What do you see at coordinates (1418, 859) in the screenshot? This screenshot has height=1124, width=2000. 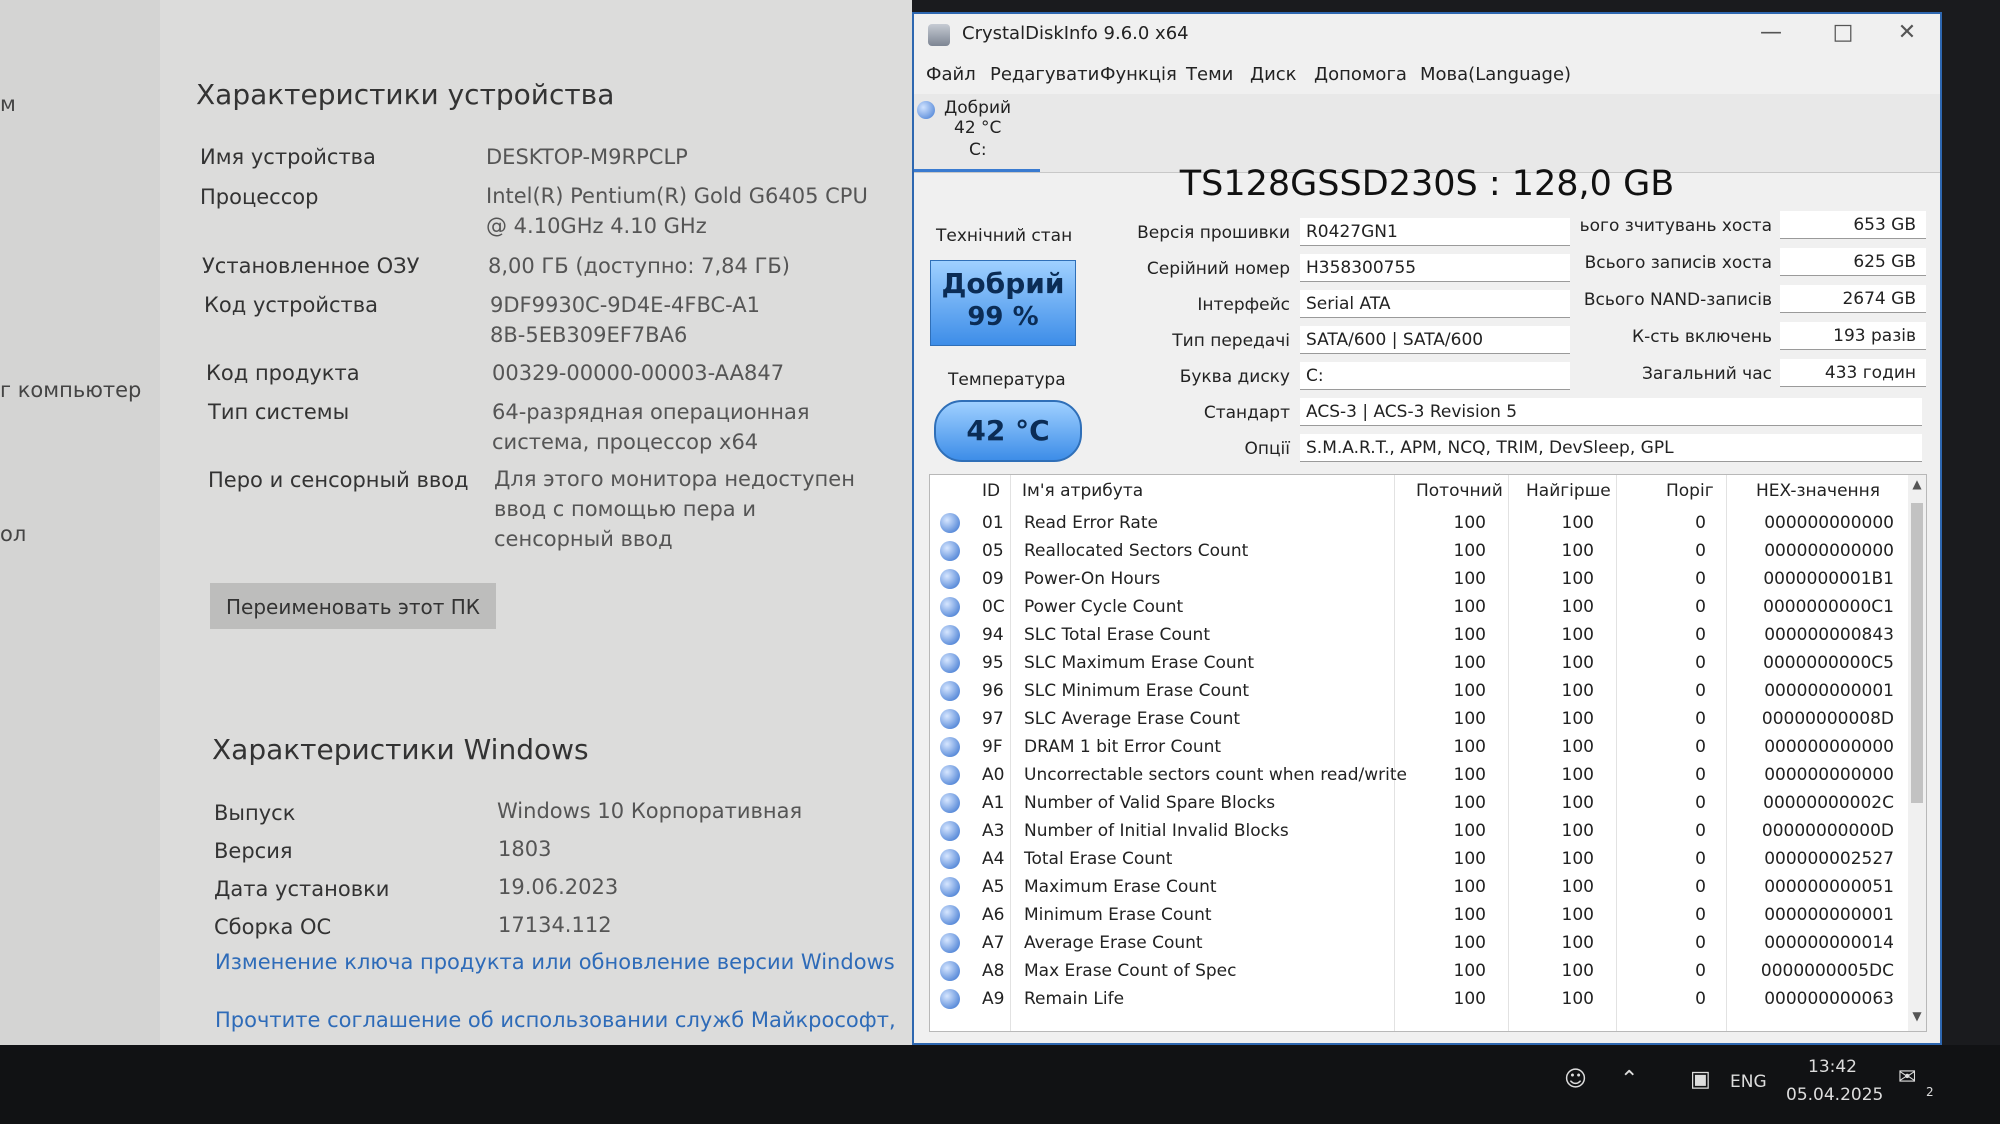 I see `table-row: A4 Total Erase Count 100 100 0 000000002527` at bounding box center [1418, 859].